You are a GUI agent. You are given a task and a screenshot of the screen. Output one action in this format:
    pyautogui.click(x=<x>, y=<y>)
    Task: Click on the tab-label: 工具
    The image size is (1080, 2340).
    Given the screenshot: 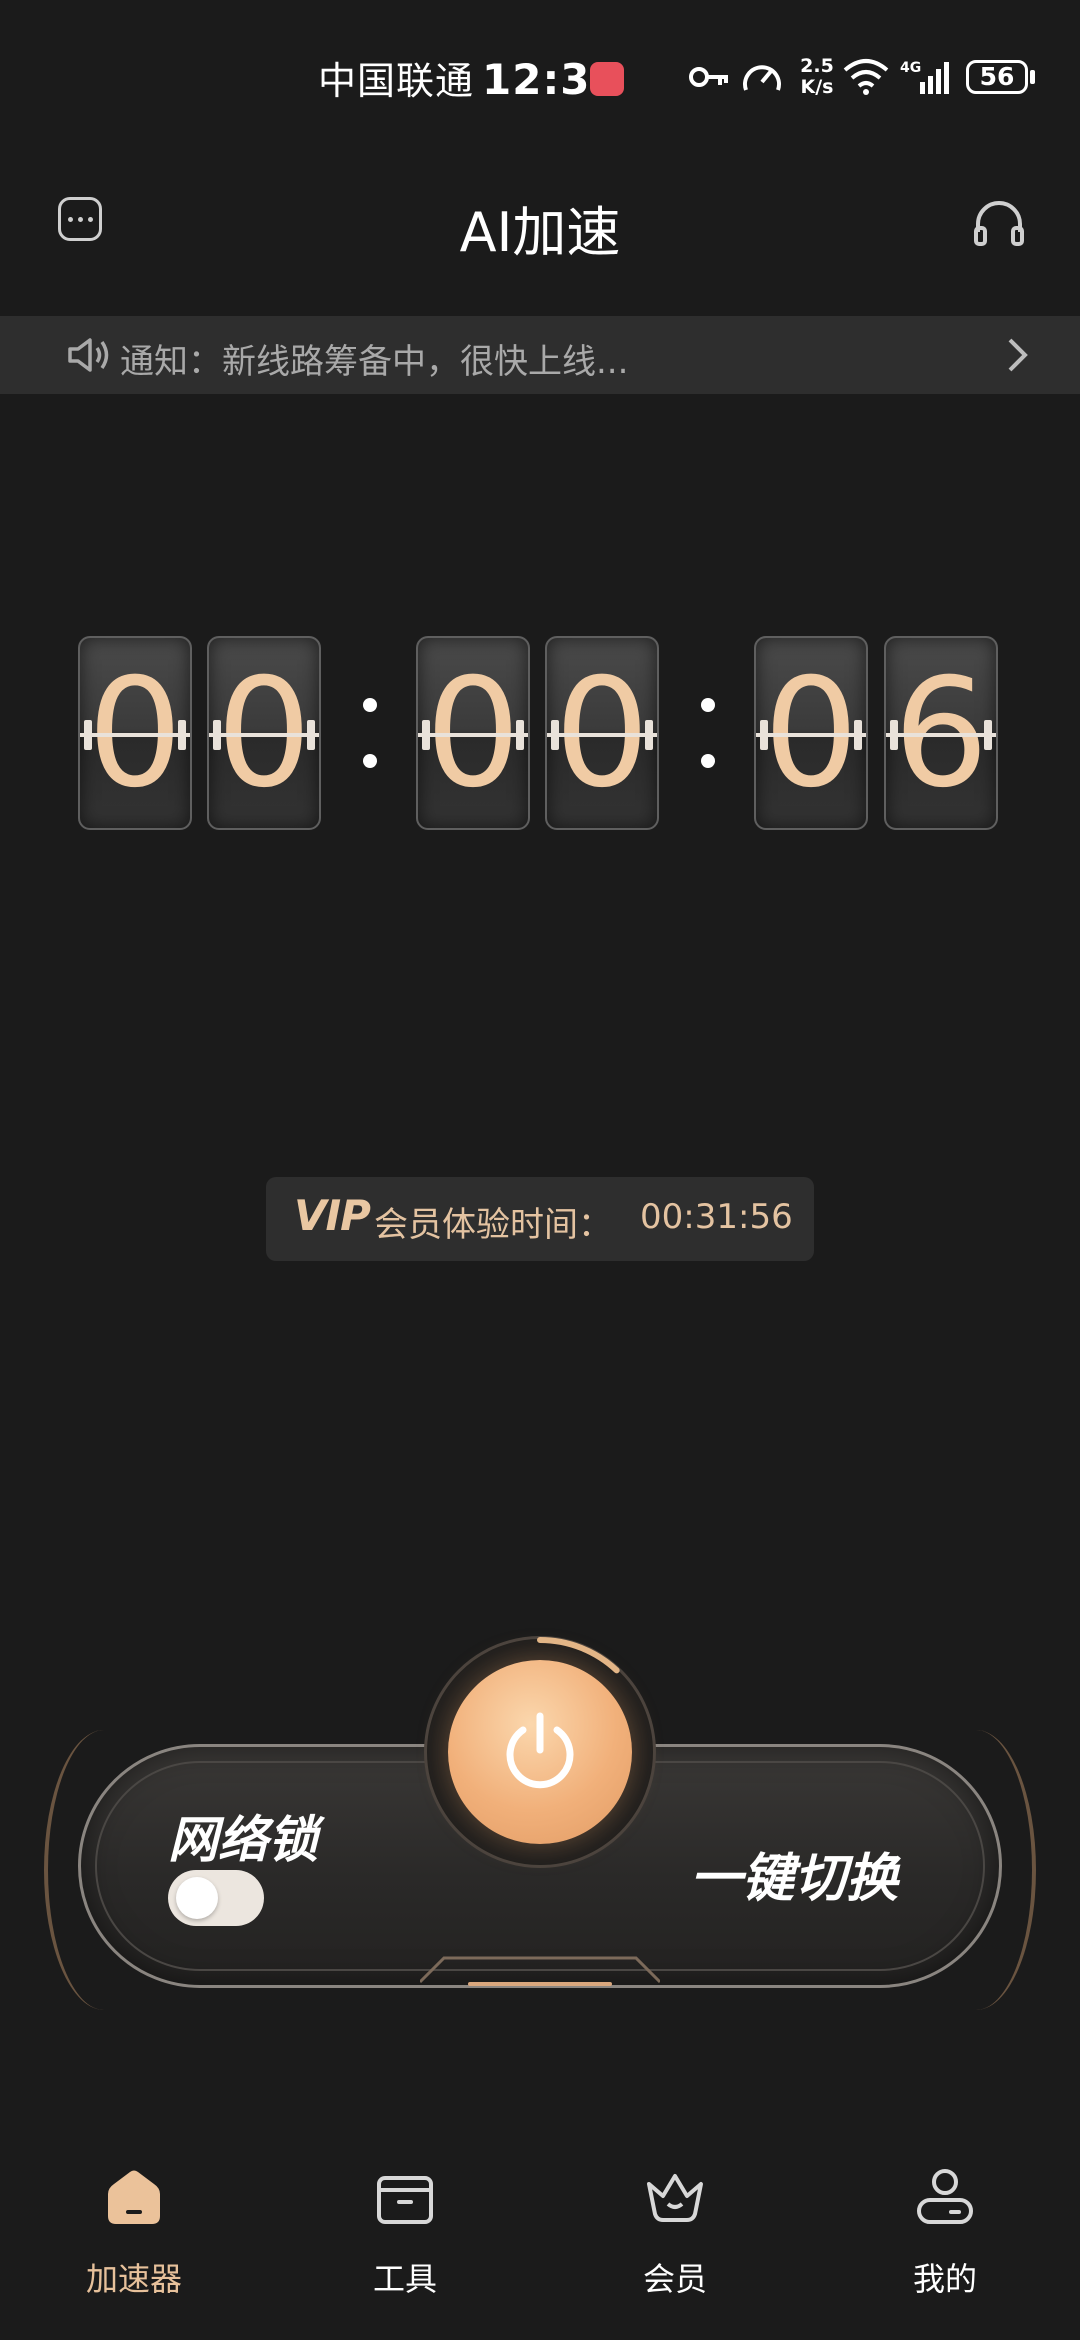 What is the action you would take?
    pyautogui.click(x=404, y=2279)
    